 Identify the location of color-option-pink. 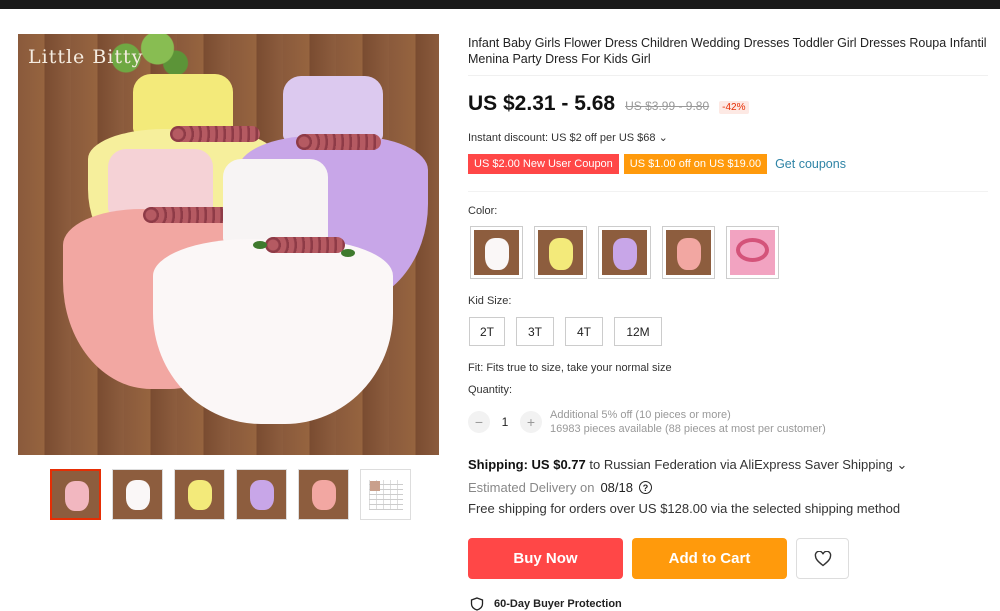
(688, 252).